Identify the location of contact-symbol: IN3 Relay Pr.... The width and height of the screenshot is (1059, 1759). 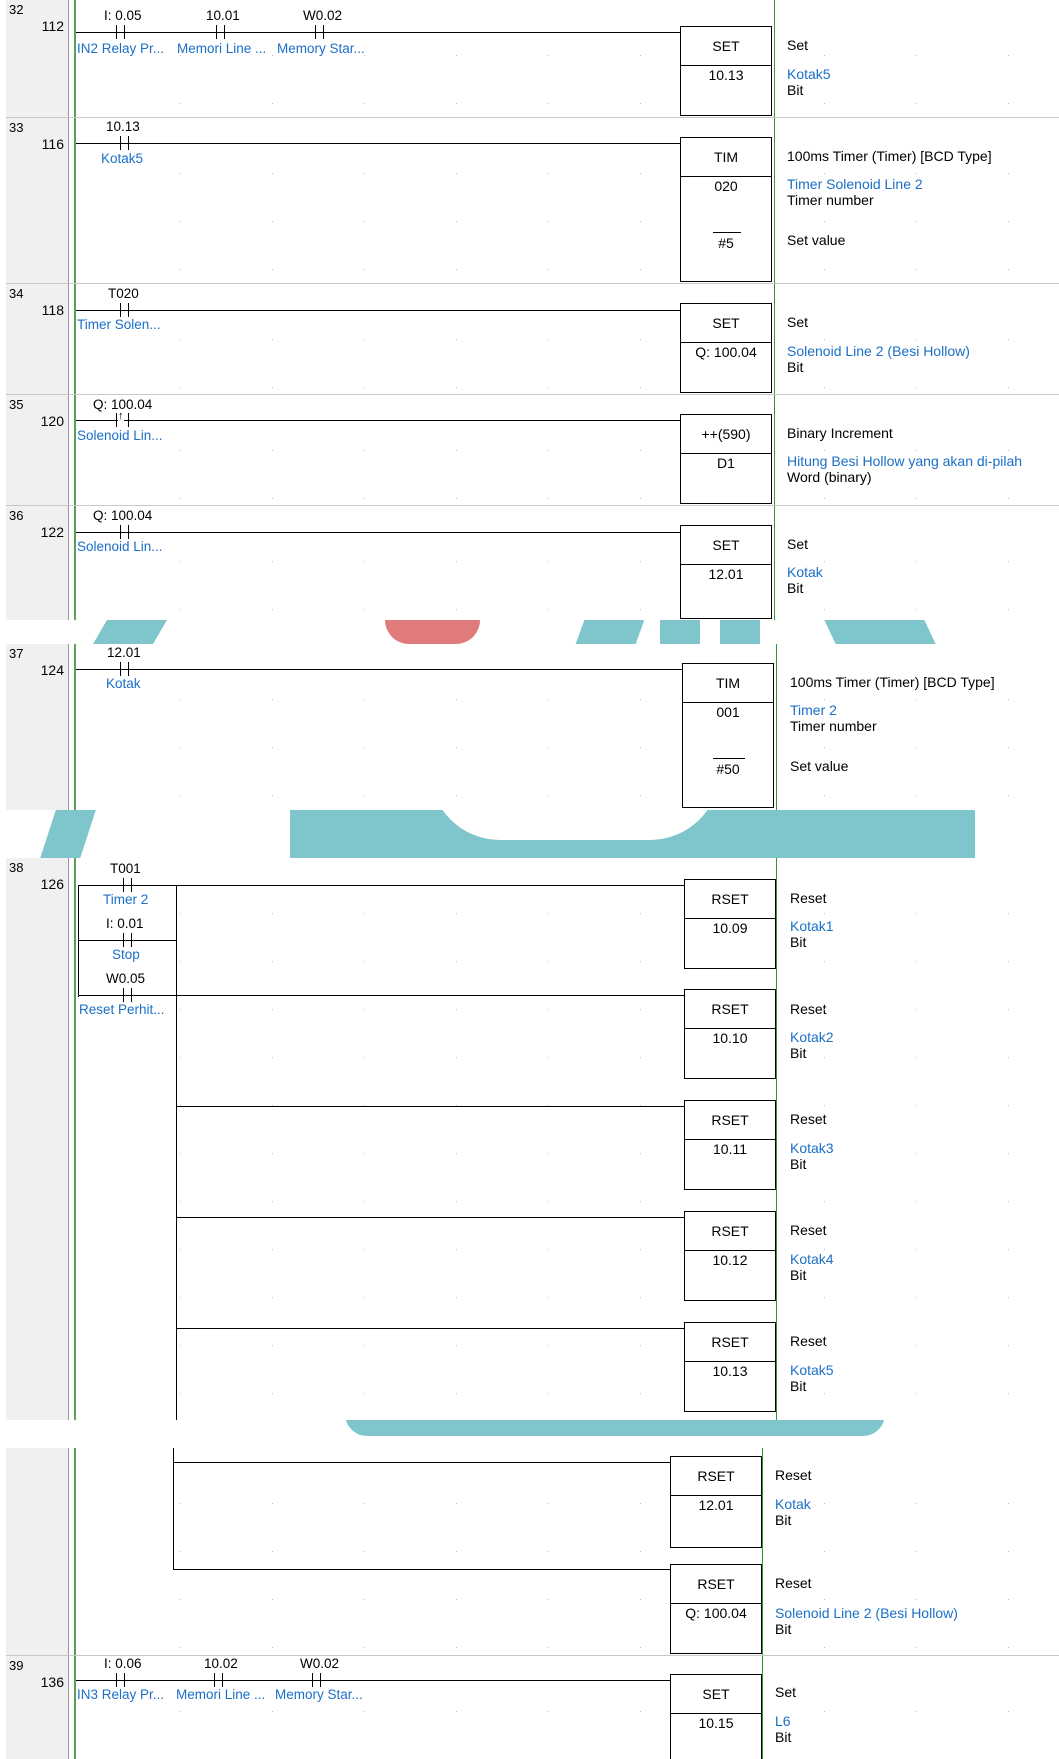
(121, 1694).